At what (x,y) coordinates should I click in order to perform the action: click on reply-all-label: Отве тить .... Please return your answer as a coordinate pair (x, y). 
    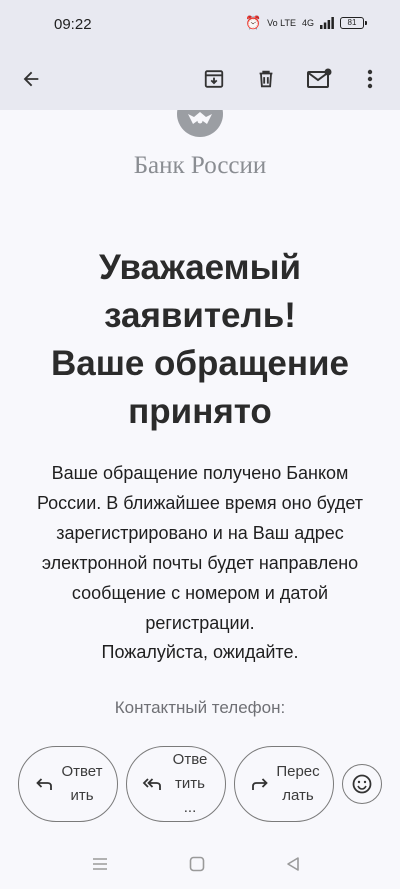
    Looking at the image, I should click on (190, 783).